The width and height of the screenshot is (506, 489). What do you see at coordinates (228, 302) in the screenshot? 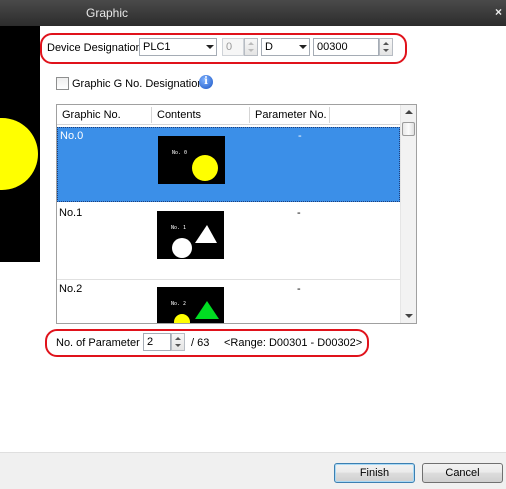
I see `table-row: No.2 No. 2 -` at bounding box center [228, 302].